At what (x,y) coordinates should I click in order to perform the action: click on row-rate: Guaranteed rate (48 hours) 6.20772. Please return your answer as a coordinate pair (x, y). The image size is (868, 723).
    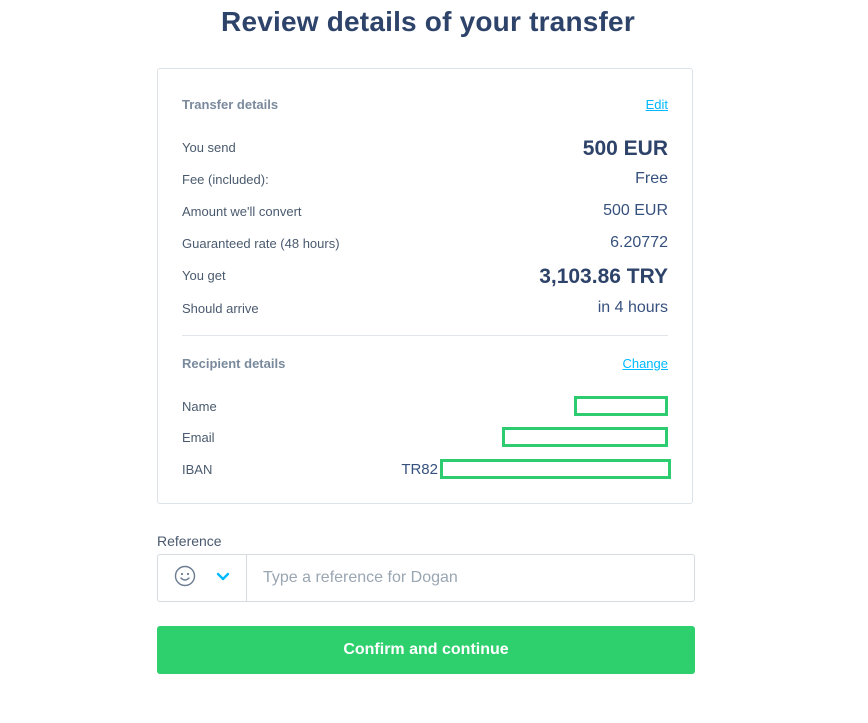
    Looking at the image, I should click on (425, 243).